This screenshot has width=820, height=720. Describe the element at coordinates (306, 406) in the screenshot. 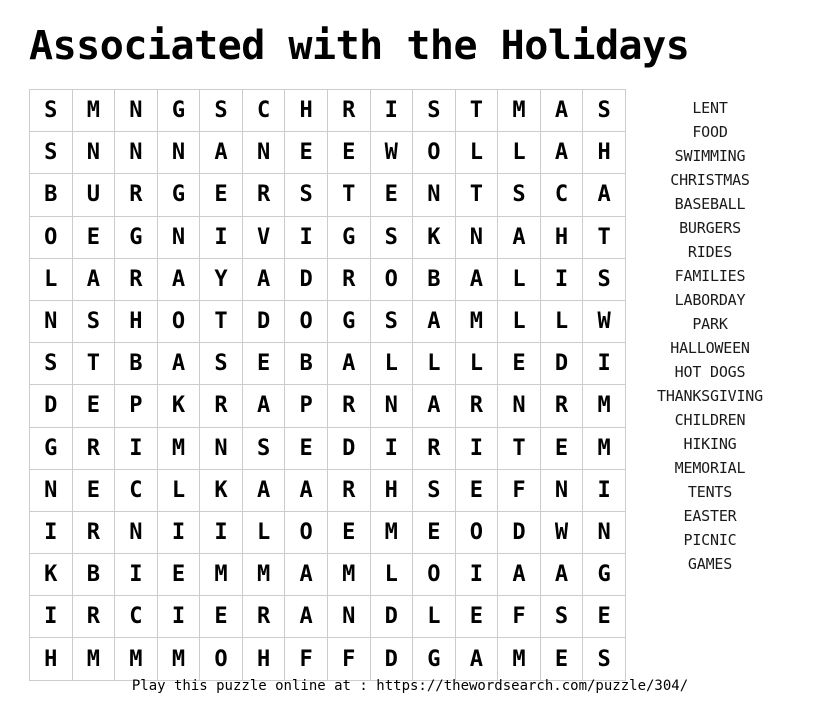

I see `grid-cell: P` at that location.